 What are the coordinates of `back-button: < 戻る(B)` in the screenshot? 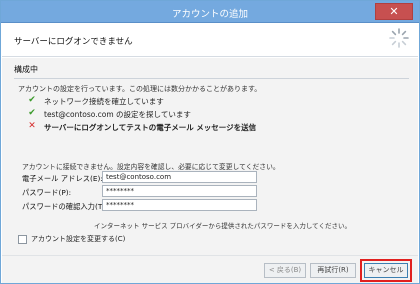 It's located at (285, 270).